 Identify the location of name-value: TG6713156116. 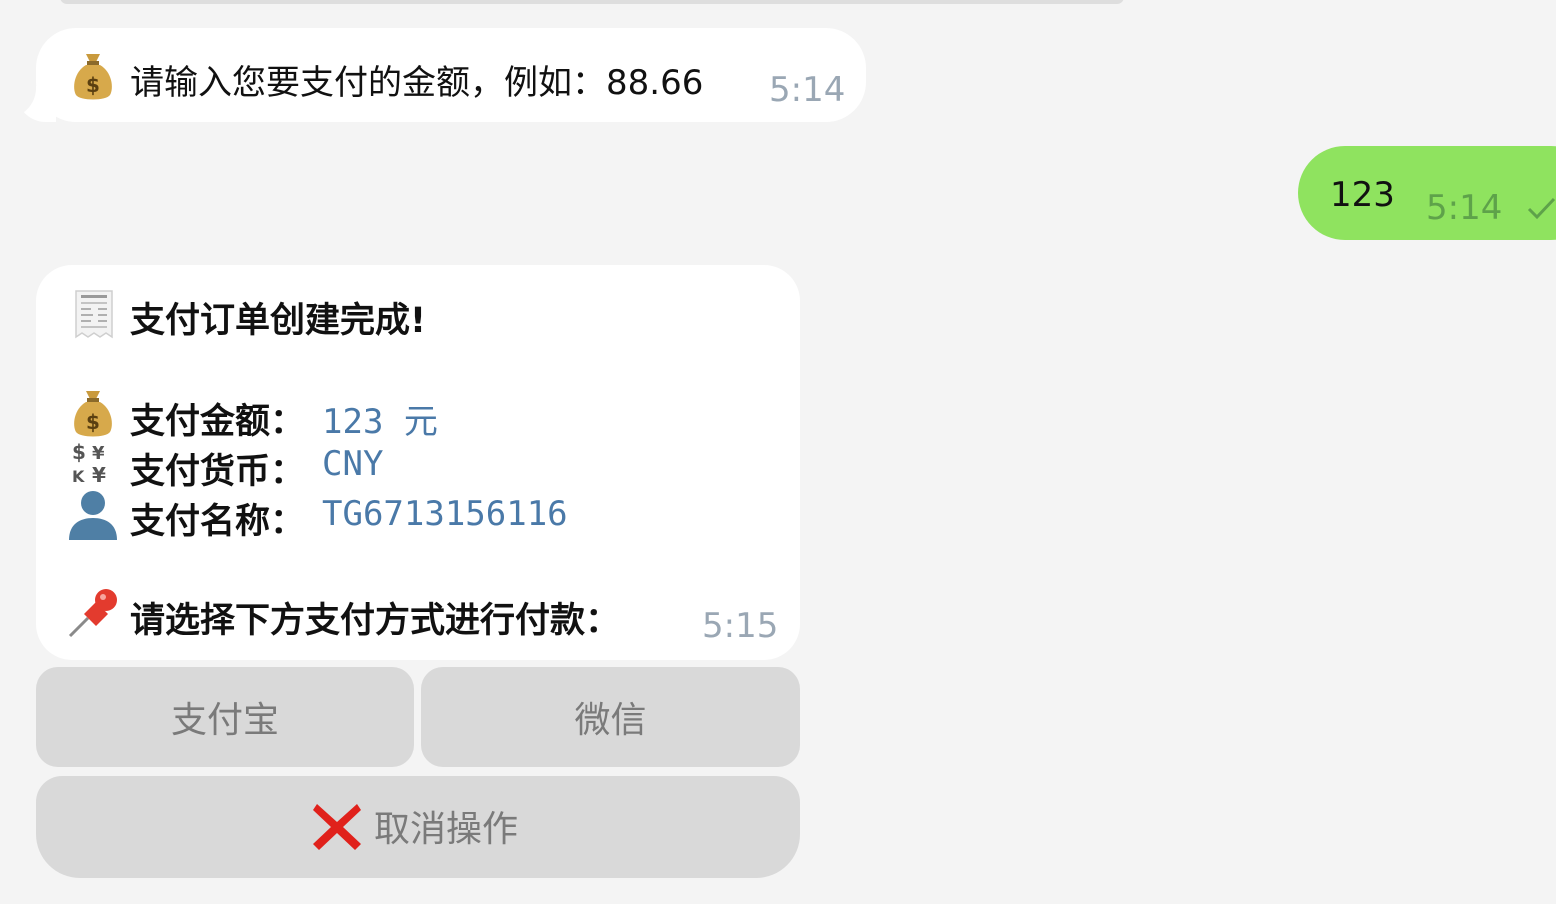
(445, 514).